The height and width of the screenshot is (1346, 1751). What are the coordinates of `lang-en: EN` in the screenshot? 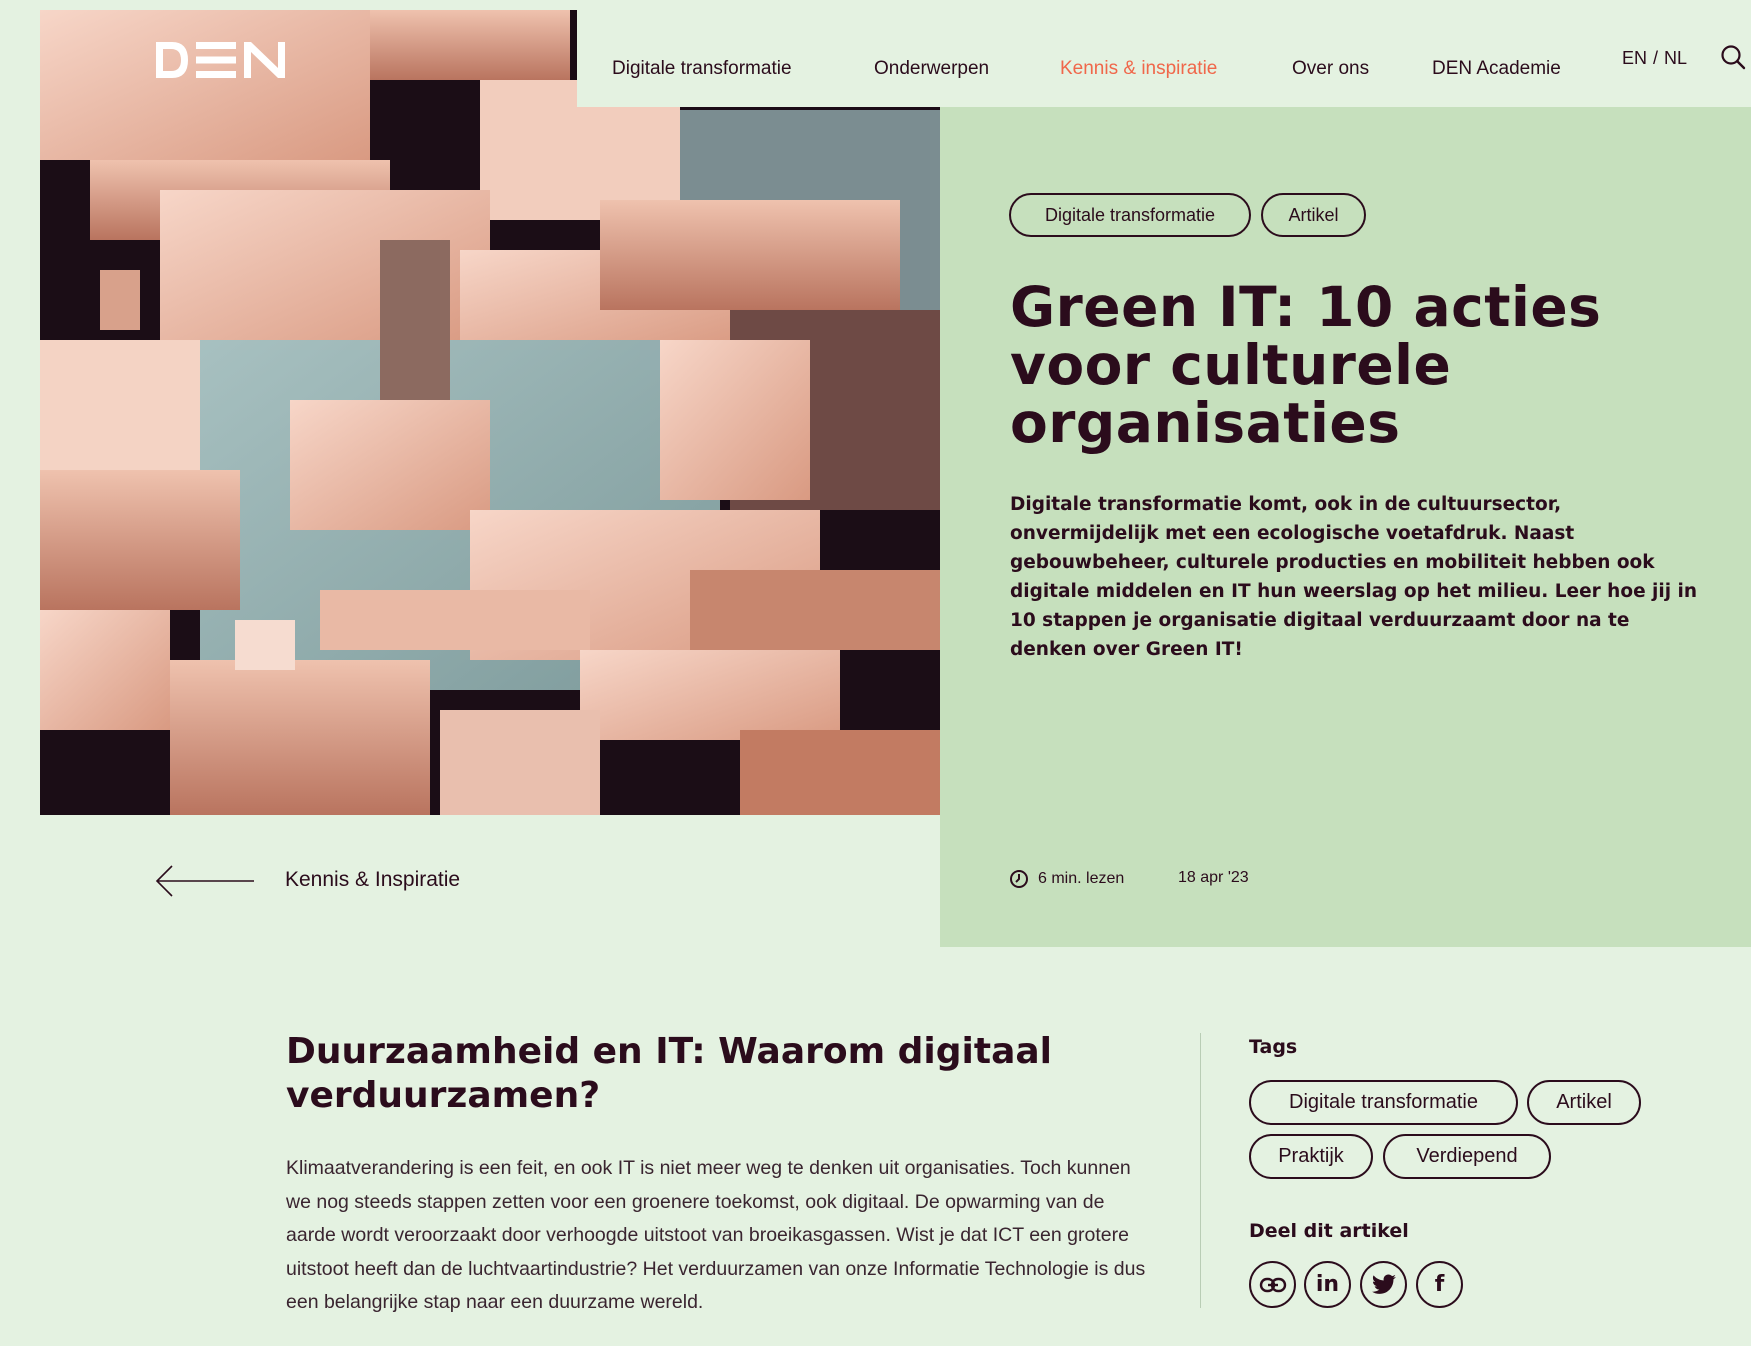 It's located at (1634, 58).